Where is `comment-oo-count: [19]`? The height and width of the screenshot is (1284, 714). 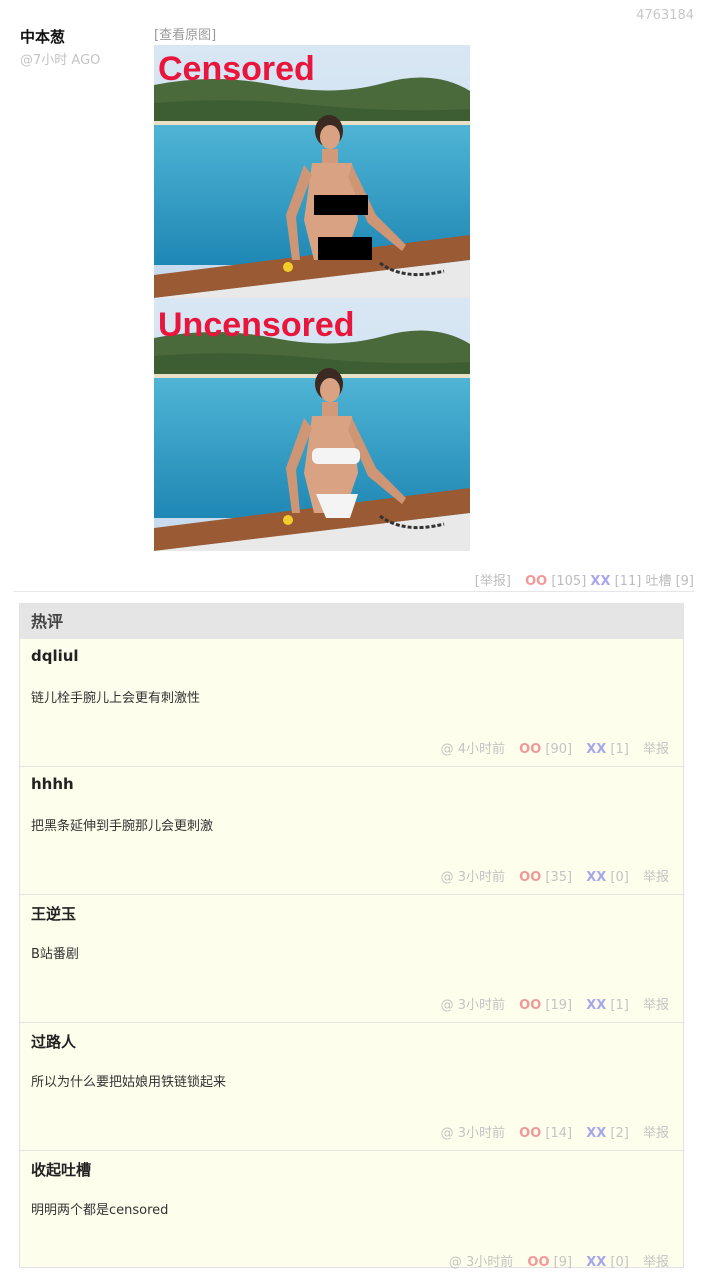 comment-oo-count: [19] is located at coordinates (559, 1005).